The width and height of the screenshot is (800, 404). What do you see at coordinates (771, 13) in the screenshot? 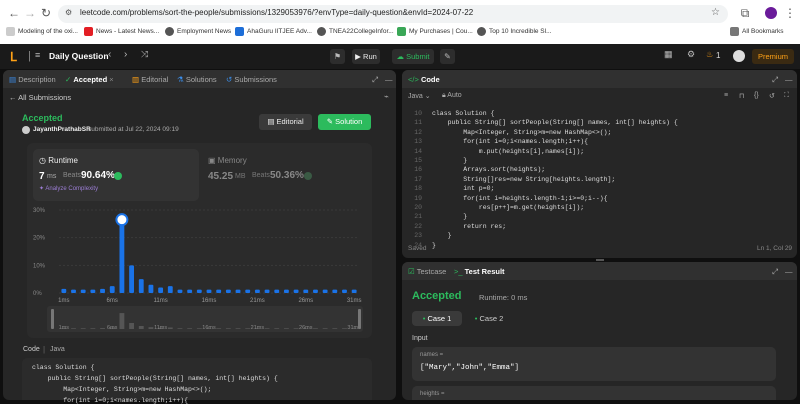
I see `profile-avatar` at bounding box center [771, 13].